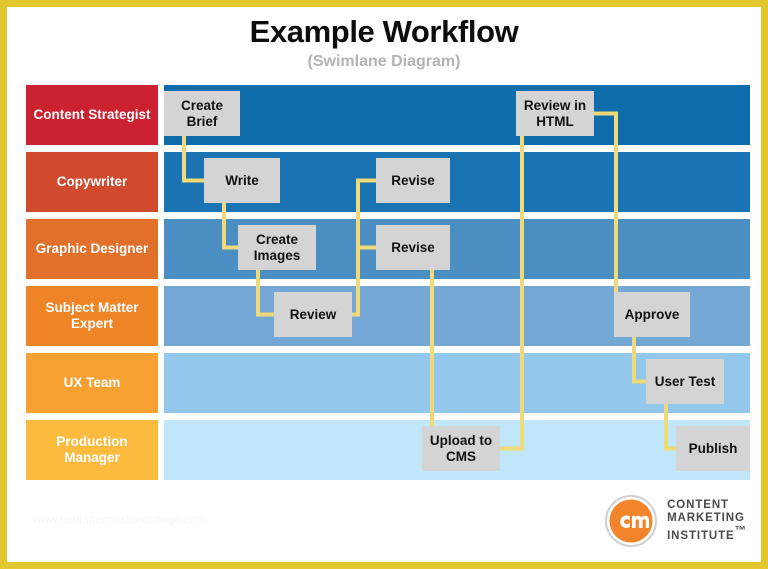 This screenshot has height=569, width=768. I want to click on task-box-publish: Publish, so click(713, 448).